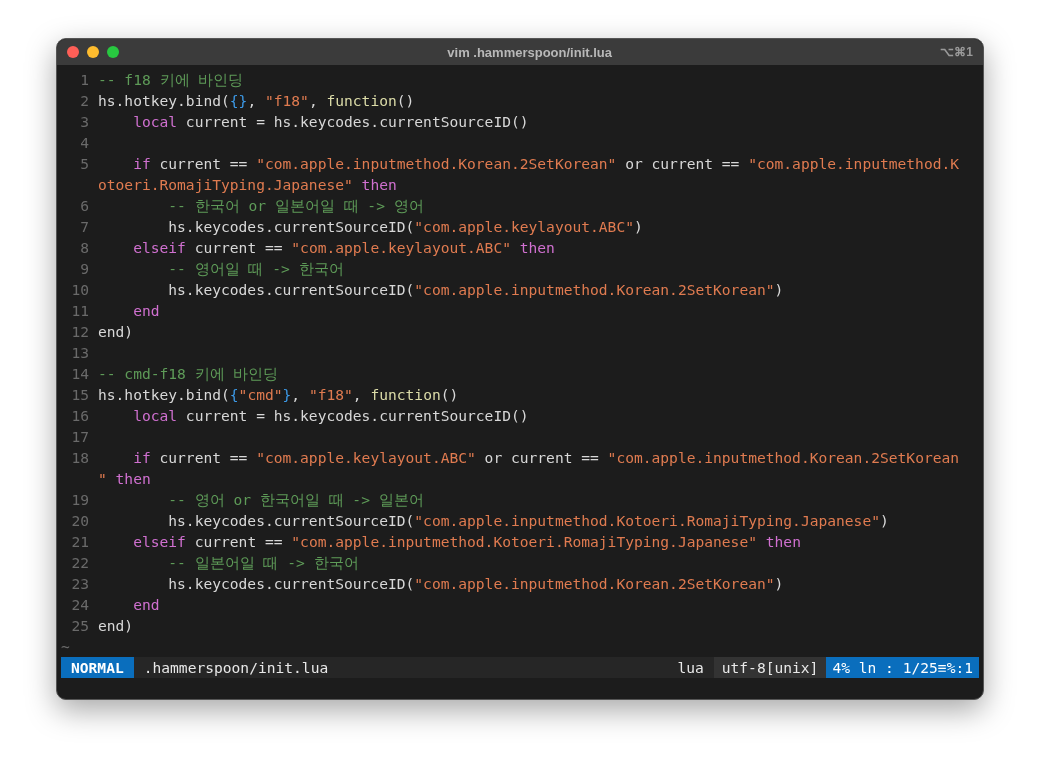 The width and height of the screenshot is (1040, 775). I want to click on code-line: hs.hotkey.bind({}, "f18", function(), so click(256, 101).